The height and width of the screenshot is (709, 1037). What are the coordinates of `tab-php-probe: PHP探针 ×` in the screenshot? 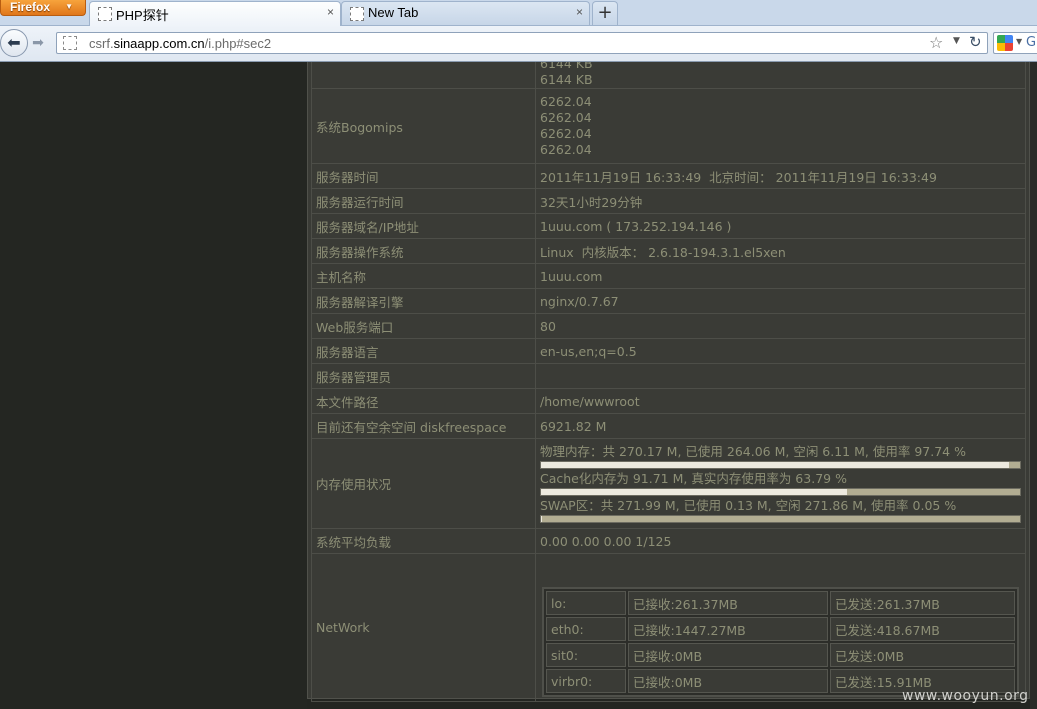 It's located at (215, 14).